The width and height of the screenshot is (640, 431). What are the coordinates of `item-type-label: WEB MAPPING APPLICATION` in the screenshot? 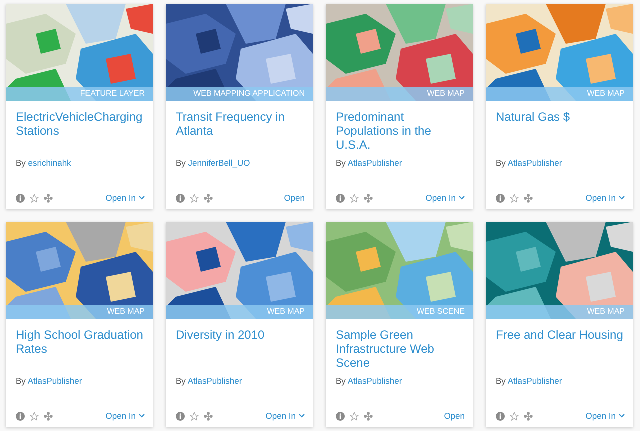 It's located at (239, 94).